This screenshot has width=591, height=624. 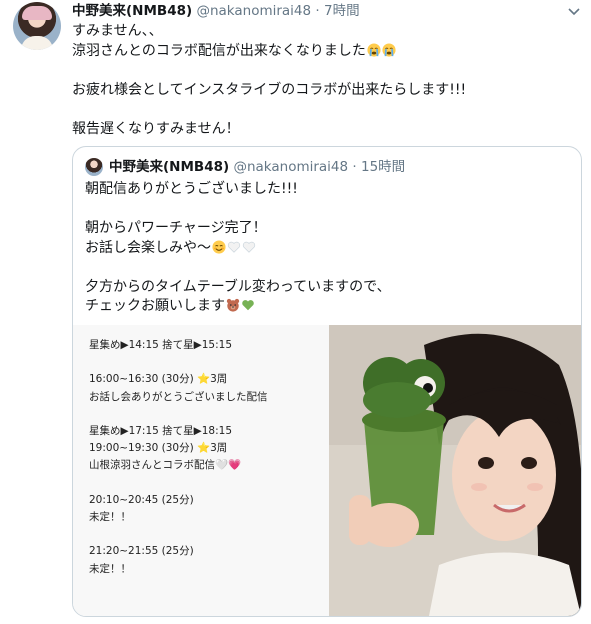 I want to click on chevron-down-icon, so click(x=574, y=11).